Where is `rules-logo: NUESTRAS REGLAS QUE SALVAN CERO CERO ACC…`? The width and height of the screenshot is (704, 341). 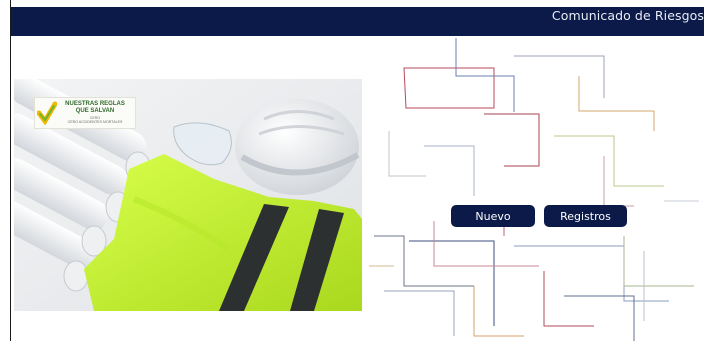 rules-logo: NUESTRAS REGLAS QUE SALVAN CERO CERO ACC… is located at coordinates (85, 113).